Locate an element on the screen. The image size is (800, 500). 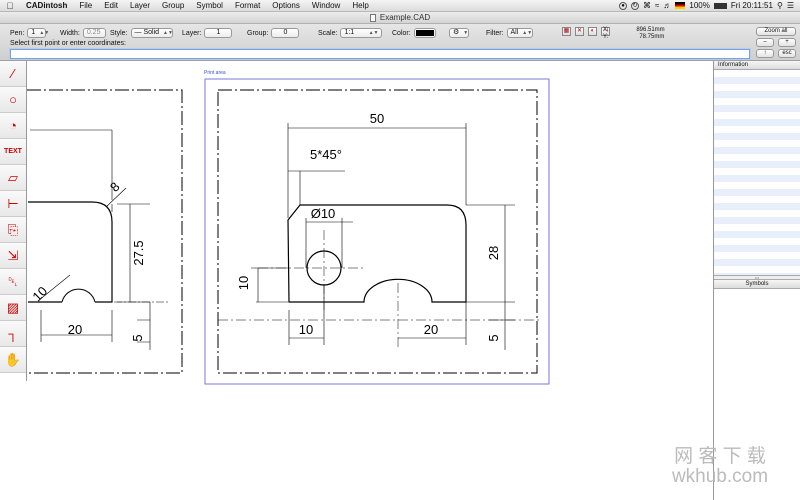
symbols-panel-title: Symbols is located at coordinates (757, 284).